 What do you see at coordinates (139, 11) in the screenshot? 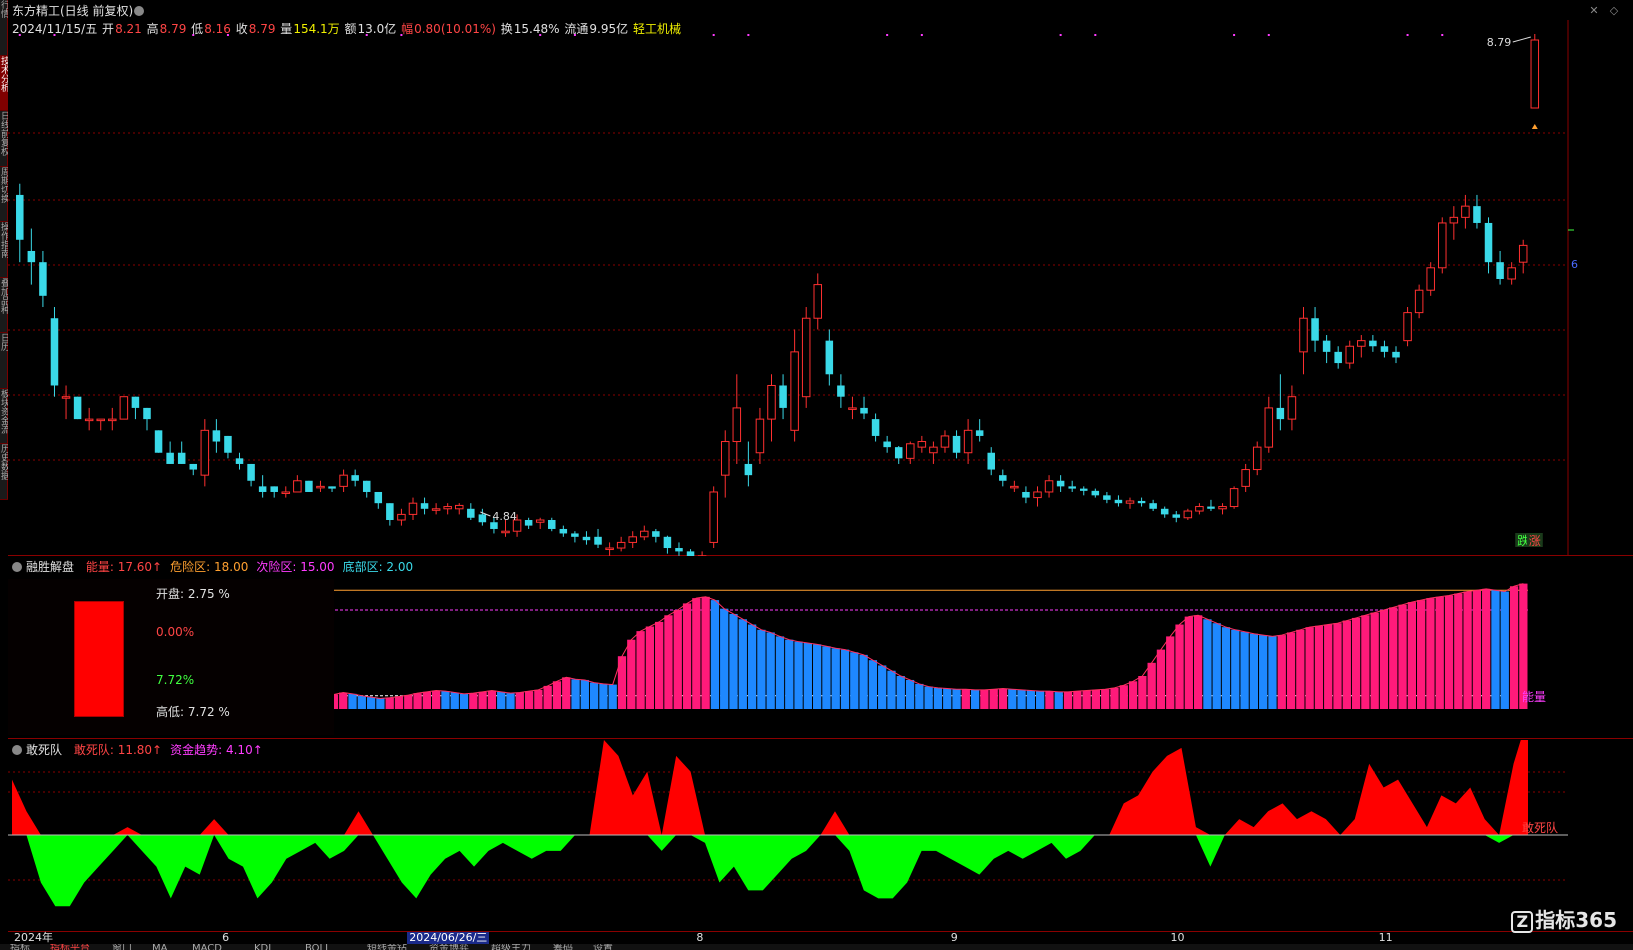
I see `settings-icon` at bounding box center [139, 11].